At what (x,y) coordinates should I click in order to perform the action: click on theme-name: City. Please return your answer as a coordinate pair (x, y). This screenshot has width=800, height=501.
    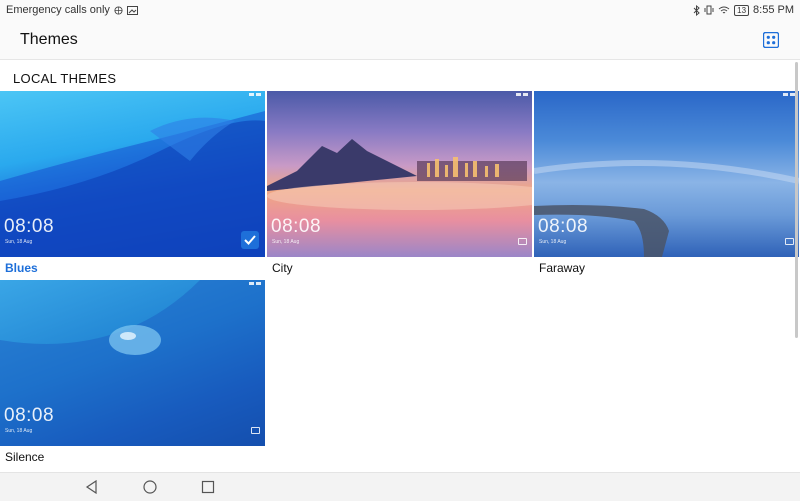
    Looking at the image, I should click on (282, 268).